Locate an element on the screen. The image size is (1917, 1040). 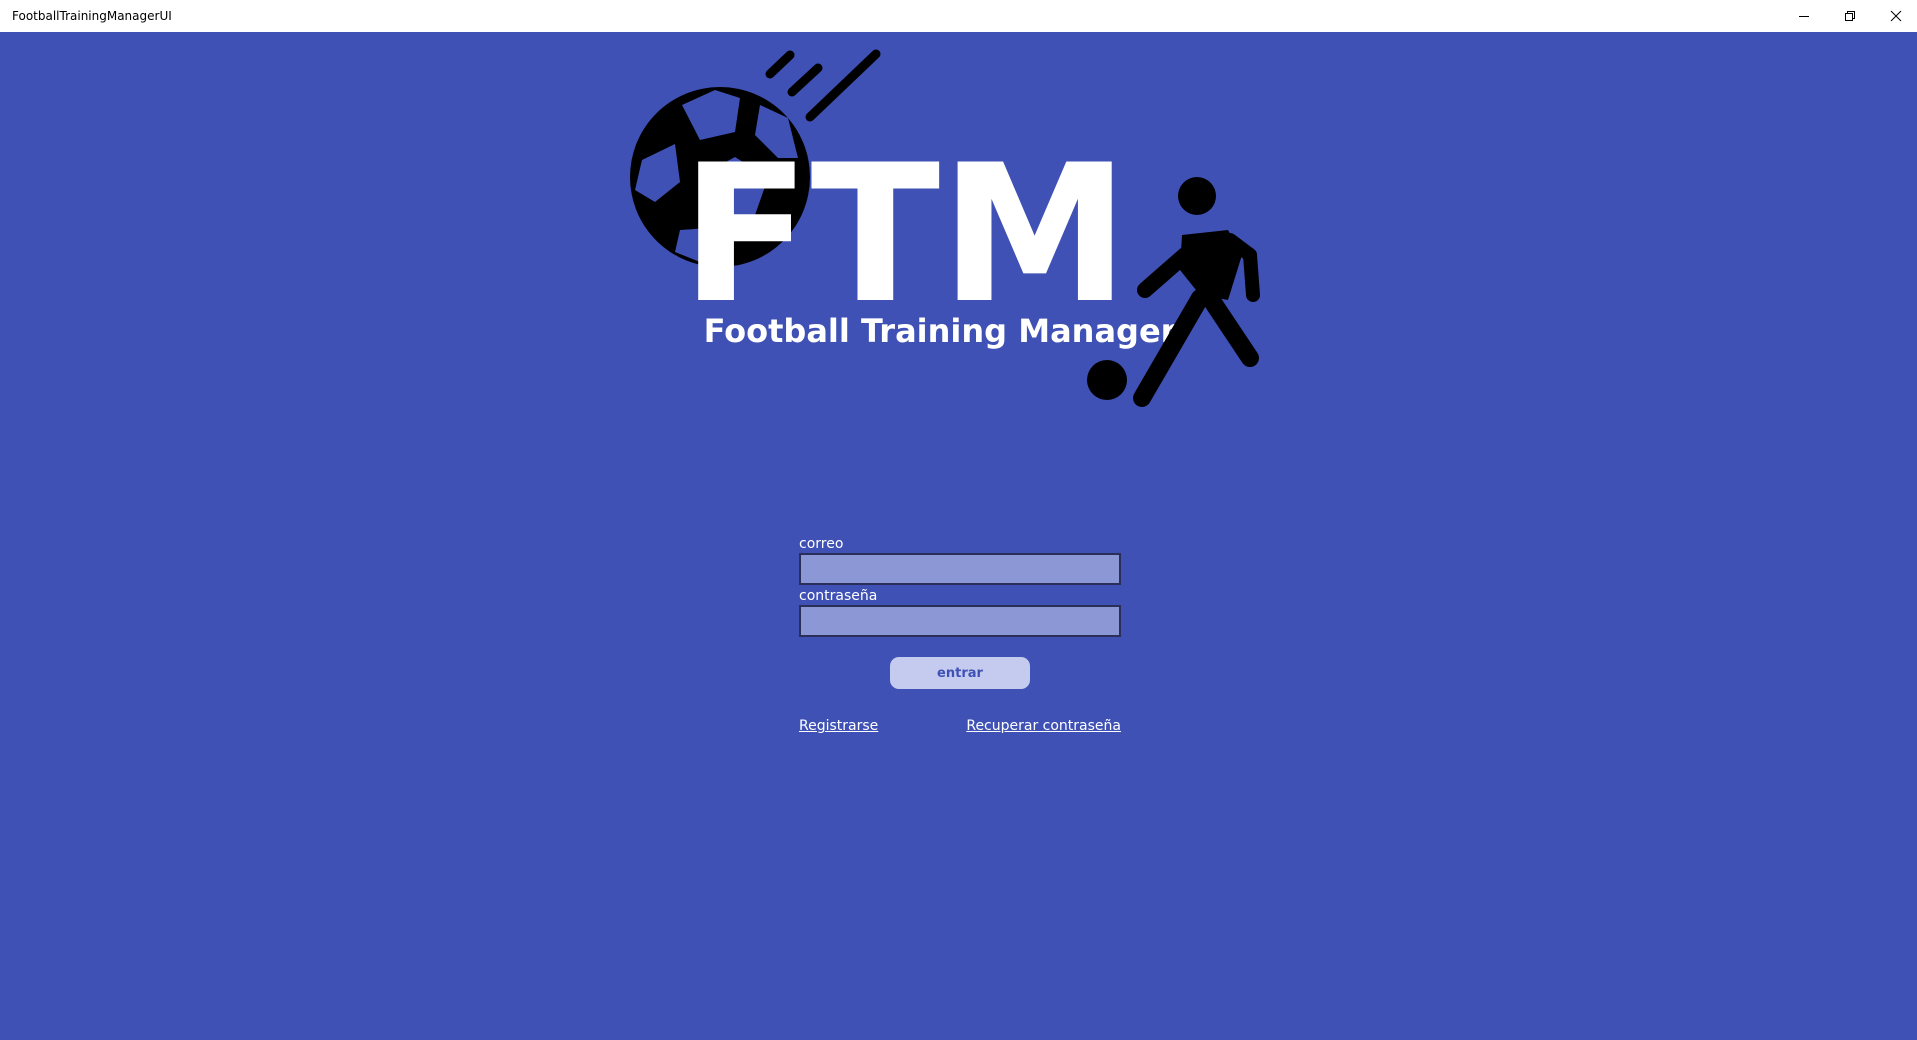
title-bar: FootballTrainingManagerUI is located at coordinates (958, 16).